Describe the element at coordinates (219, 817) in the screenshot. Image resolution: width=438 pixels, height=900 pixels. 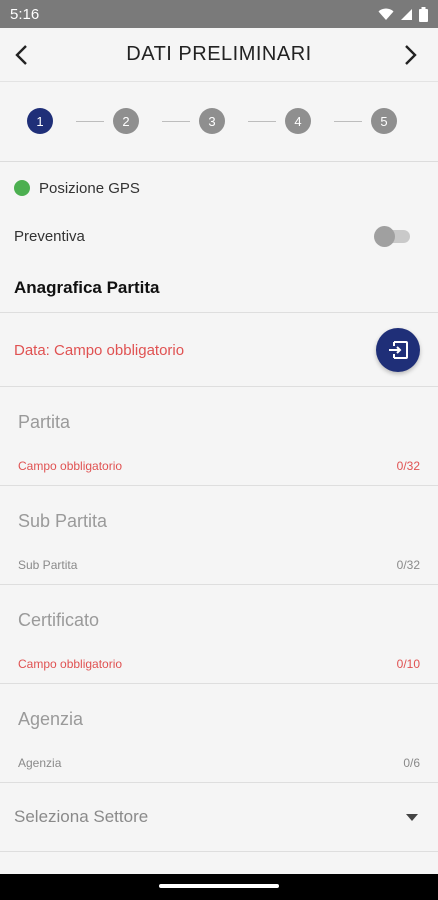
I see `settore-select: Seleziona Settore` at that location.